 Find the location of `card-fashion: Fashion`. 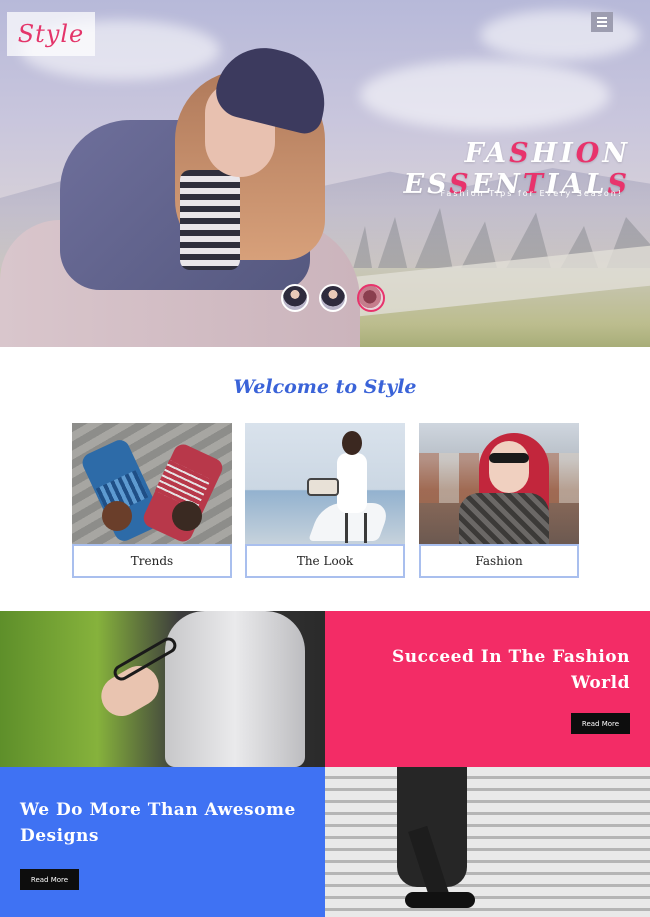

card-fashion: Fashion is located at coordinates (499, 500).